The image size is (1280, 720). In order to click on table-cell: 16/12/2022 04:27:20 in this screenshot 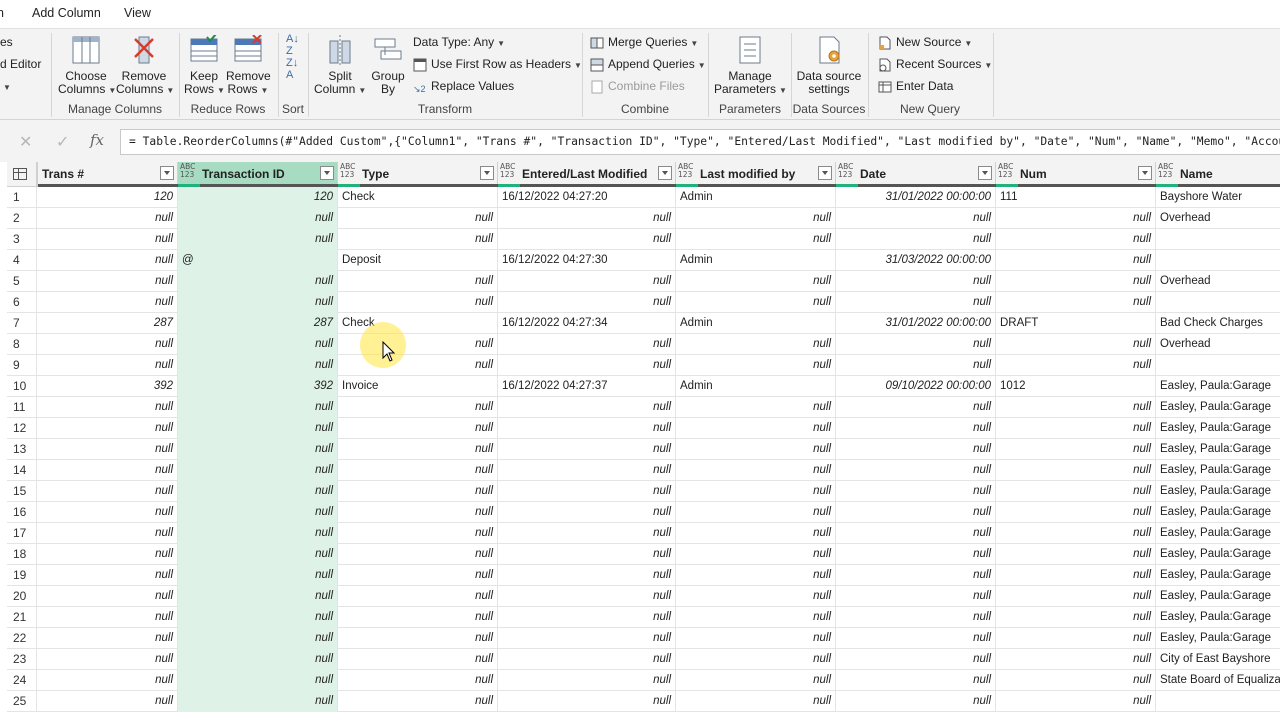, I will do `click(587, 197)`.